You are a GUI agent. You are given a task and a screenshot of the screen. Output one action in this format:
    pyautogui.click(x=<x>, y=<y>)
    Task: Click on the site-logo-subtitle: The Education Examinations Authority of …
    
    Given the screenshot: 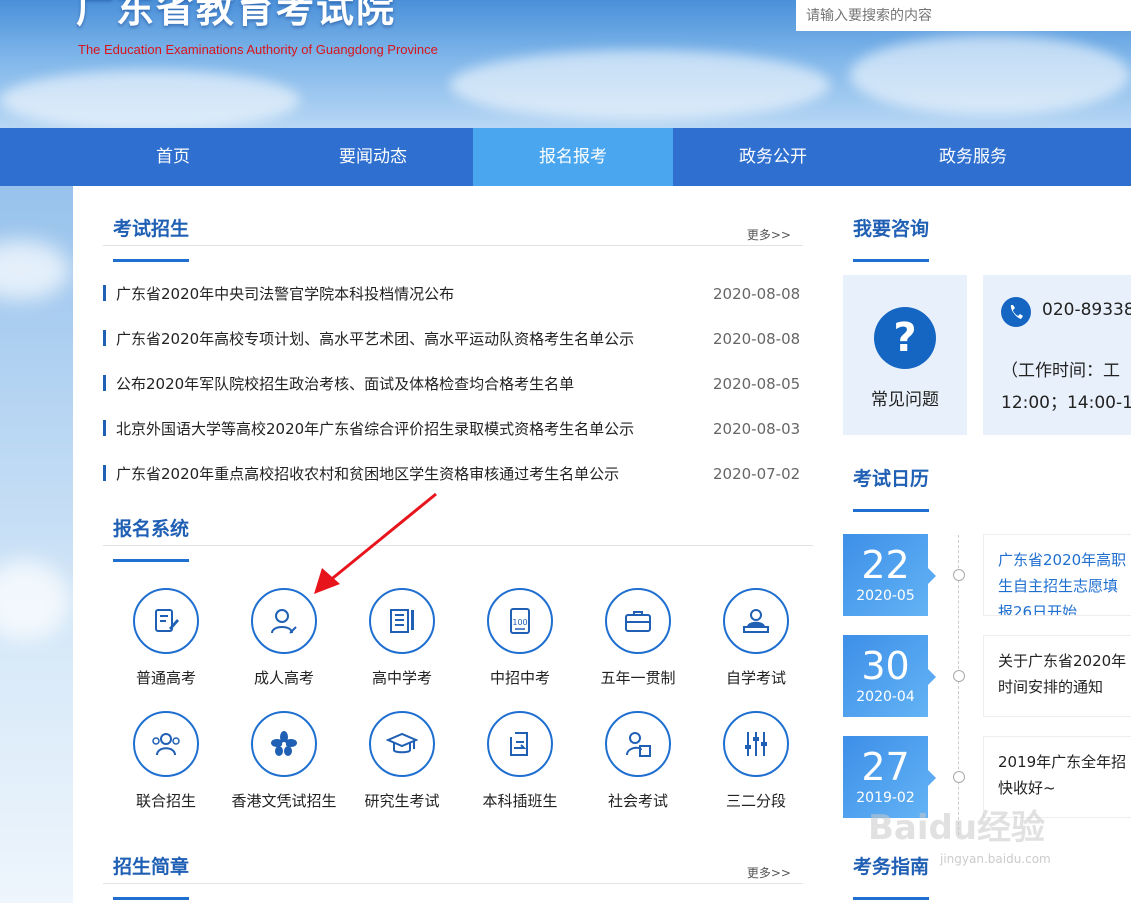 What is the action you would take?
    pyautogui.click(x=258, y=49)
    